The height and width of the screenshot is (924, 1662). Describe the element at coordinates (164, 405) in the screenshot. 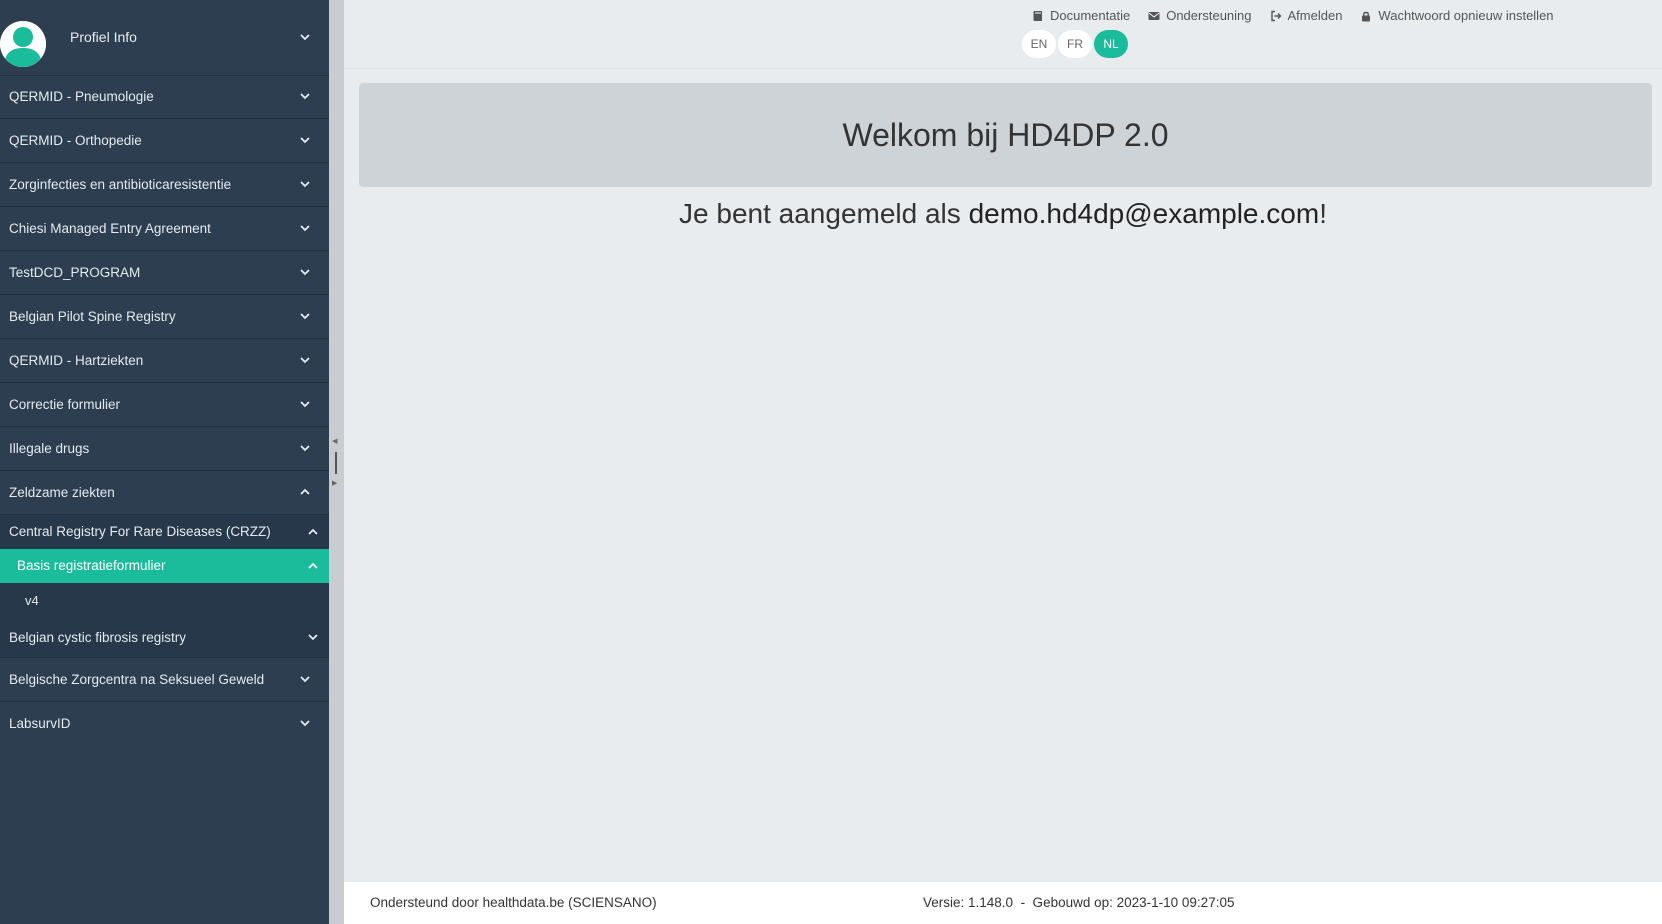

I see `sidebar-item-correctie-formulier: Correctie formulier` at that location.